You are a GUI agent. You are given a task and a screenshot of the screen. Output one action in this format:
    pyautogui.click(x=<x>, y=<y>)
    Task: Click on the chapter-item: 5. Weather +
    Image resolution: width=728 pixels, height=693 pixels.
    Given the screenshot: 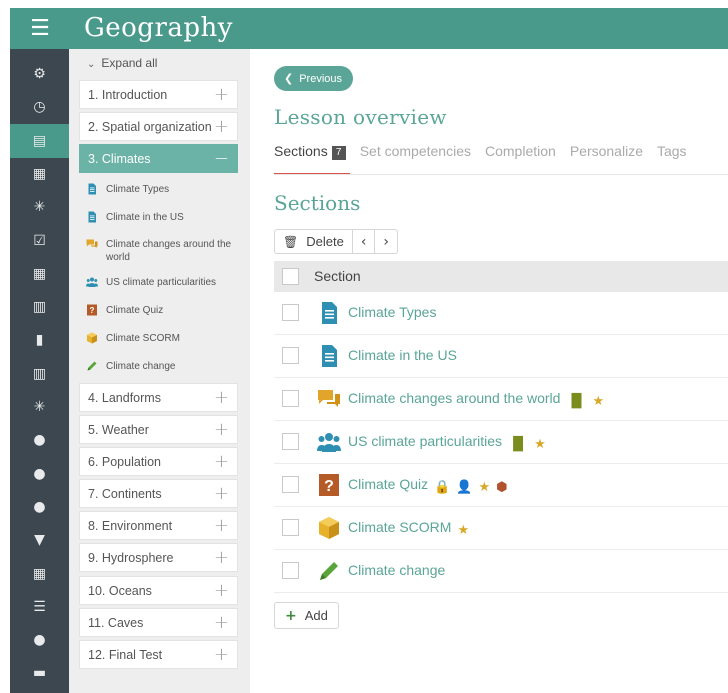 What is the action you would take?
    pyautogui.click(x=158, y=429)
    